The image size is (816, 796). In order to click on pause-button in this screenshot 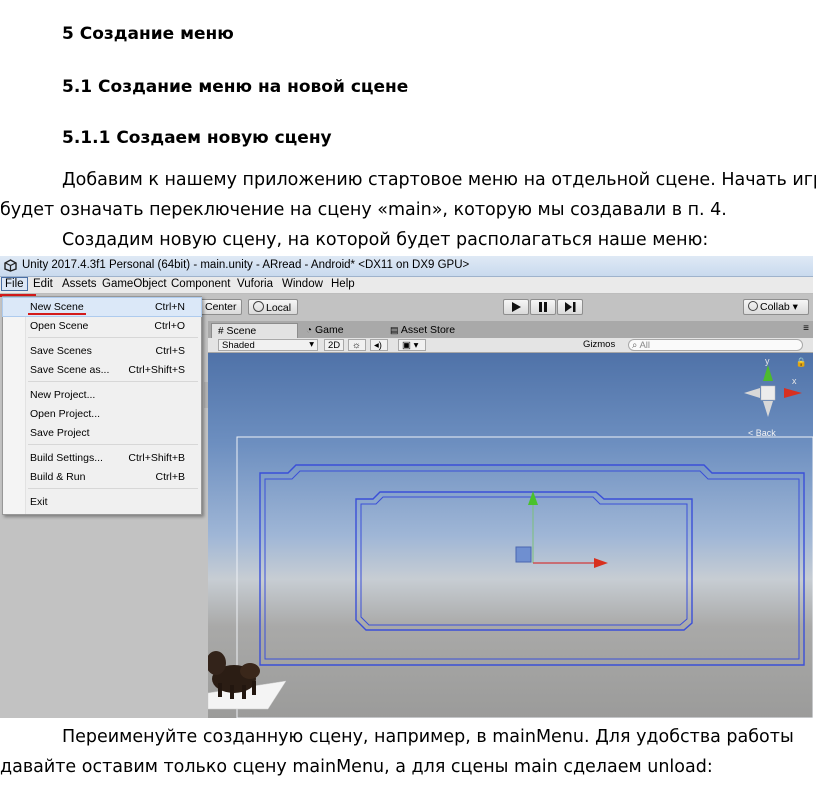, I will do `click(543, 307)`.